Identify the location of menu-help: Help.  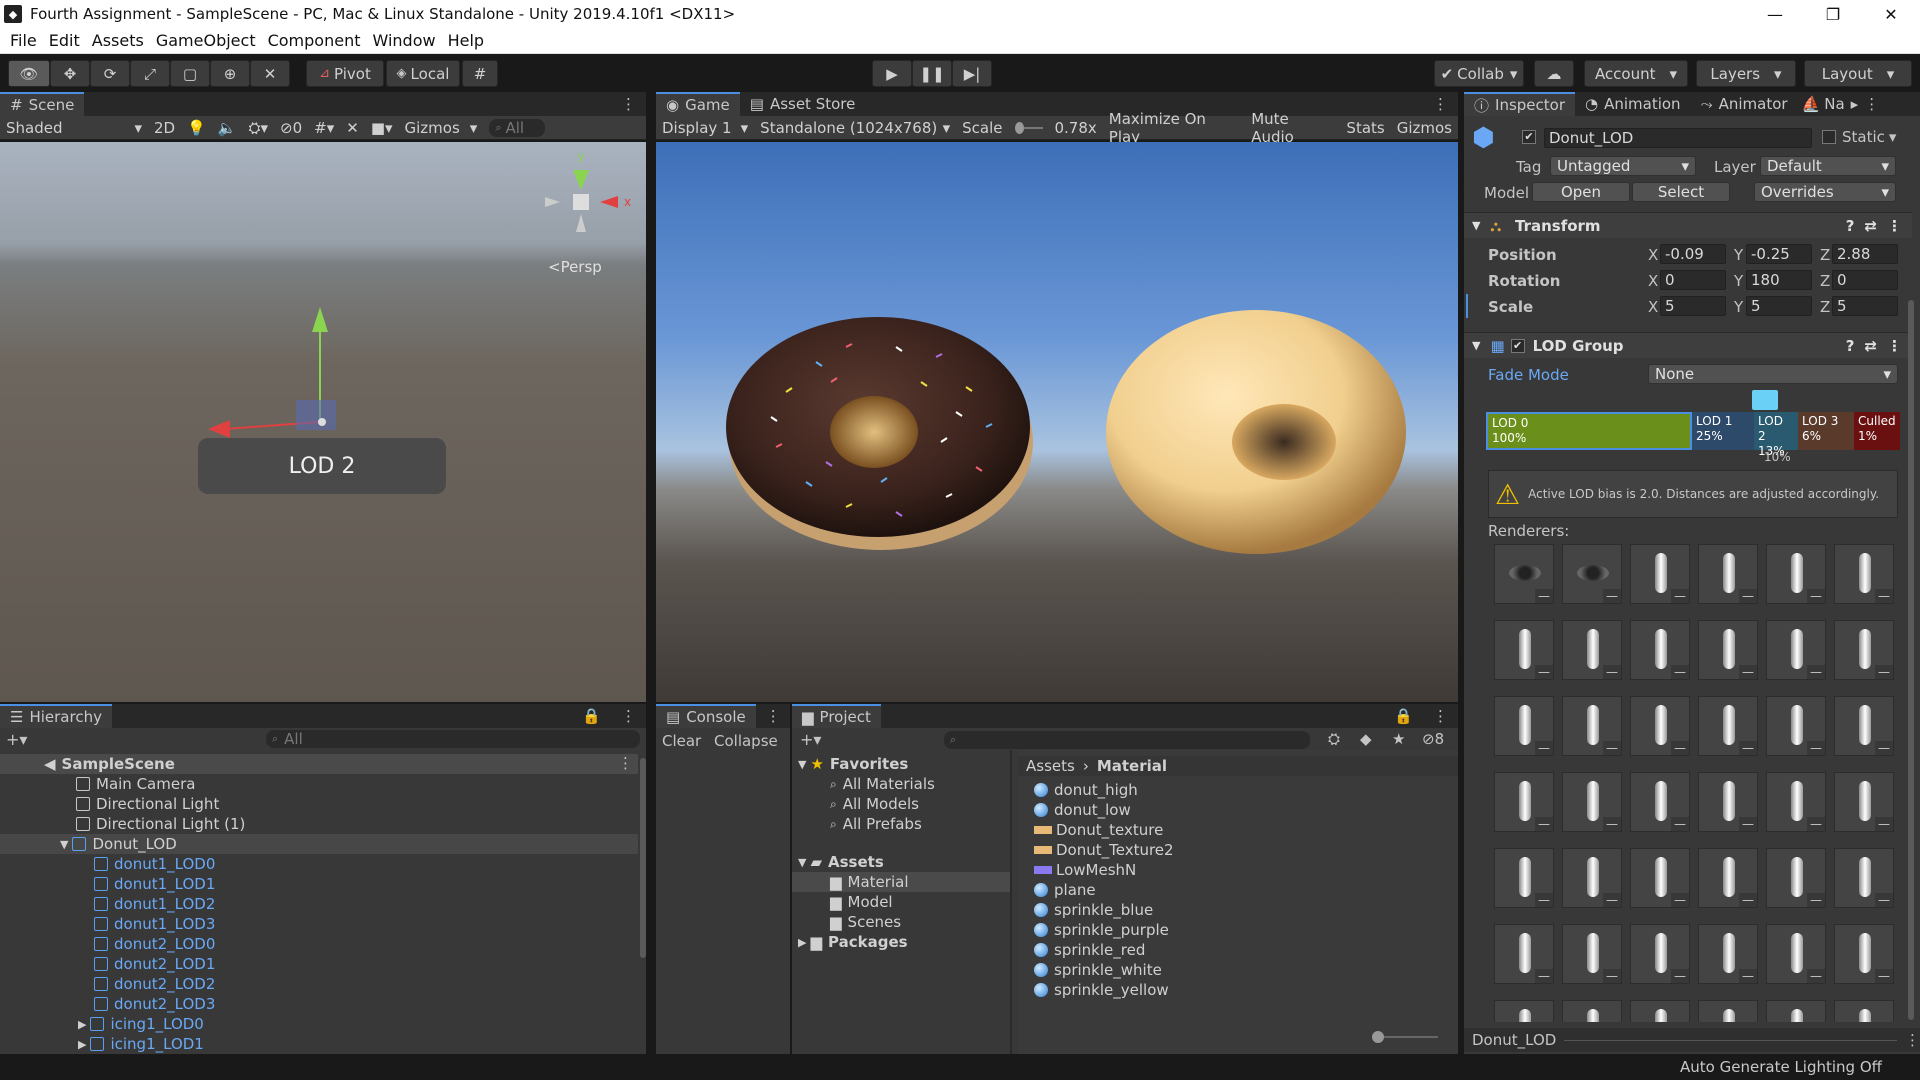
(466, 40).